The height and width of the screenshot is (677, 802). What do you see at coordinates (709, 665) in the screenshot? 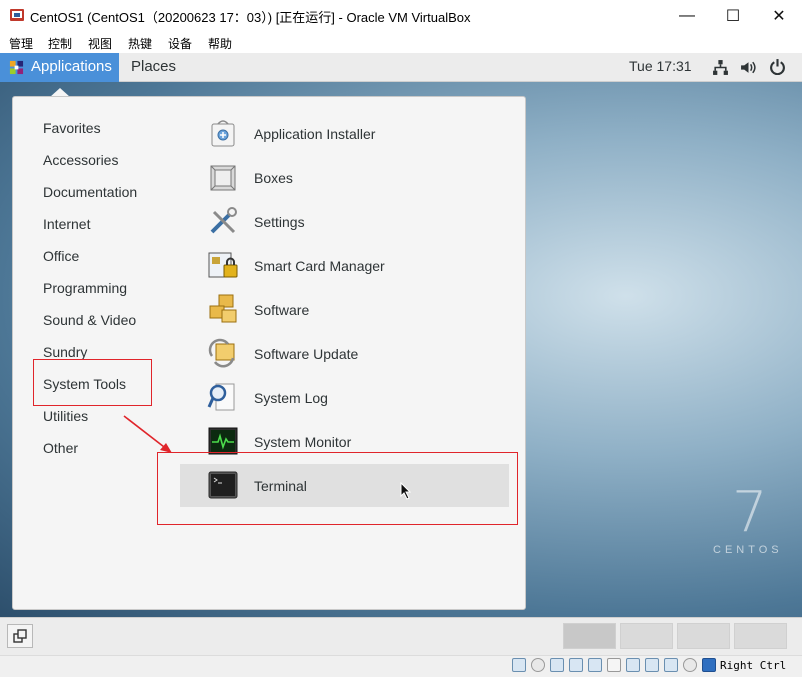
I see `keyboard-capture-status-icon` at bounding box center [709, 665].